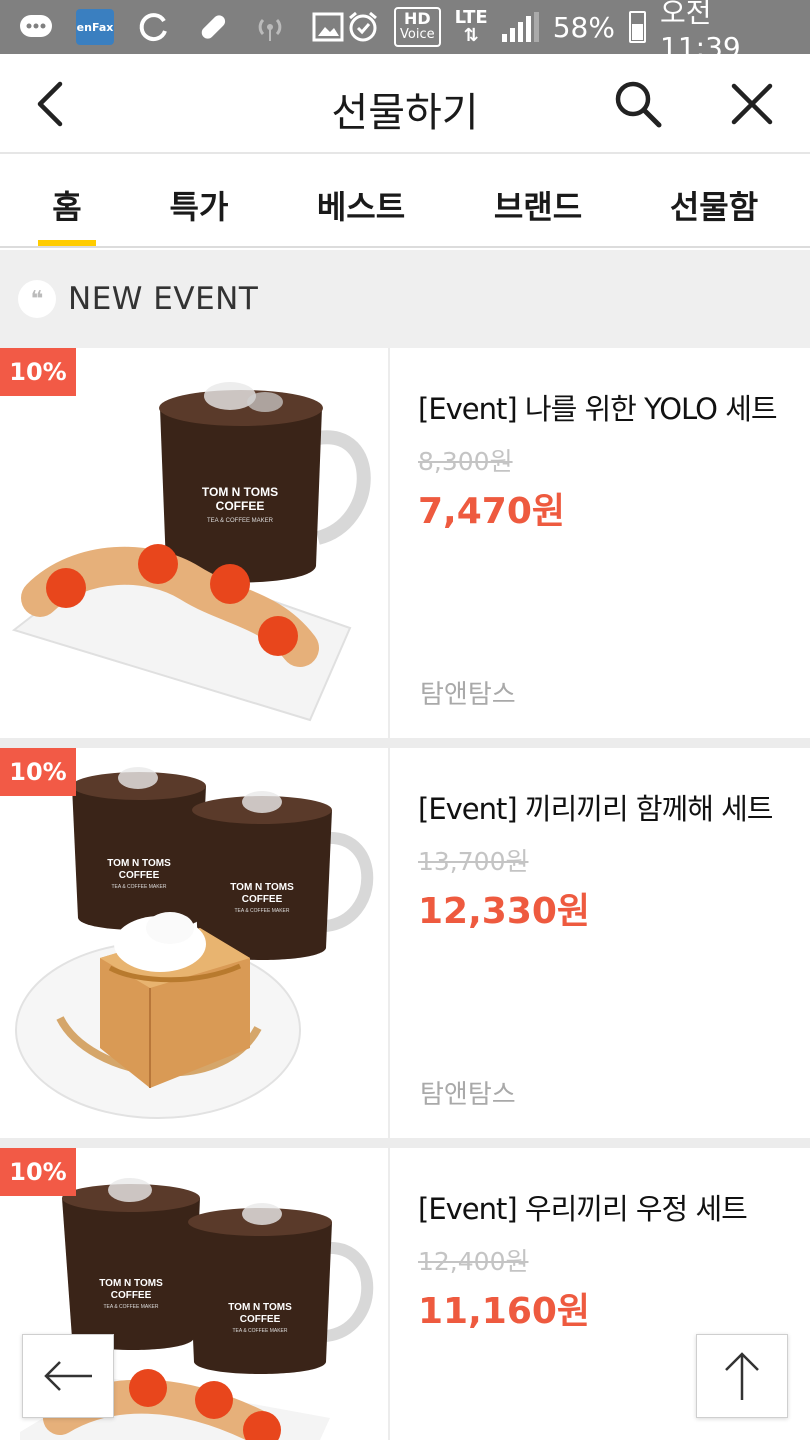 The height and width of the screenshot is (1440, 810). I want to click on status-bar: enFax HD Voice LTE ⇅ 58% 오전 11:39, so click(405, 32).